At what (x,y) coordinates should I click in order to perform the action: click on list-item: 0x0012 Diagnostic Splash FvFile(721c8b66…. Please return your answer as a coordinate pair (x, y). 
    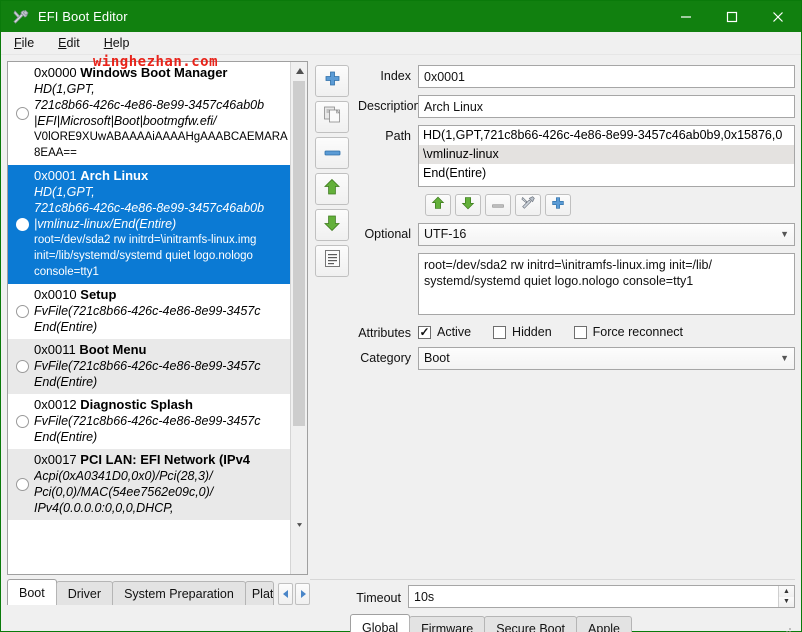
    Looking at the image, I should click on (149, 421).